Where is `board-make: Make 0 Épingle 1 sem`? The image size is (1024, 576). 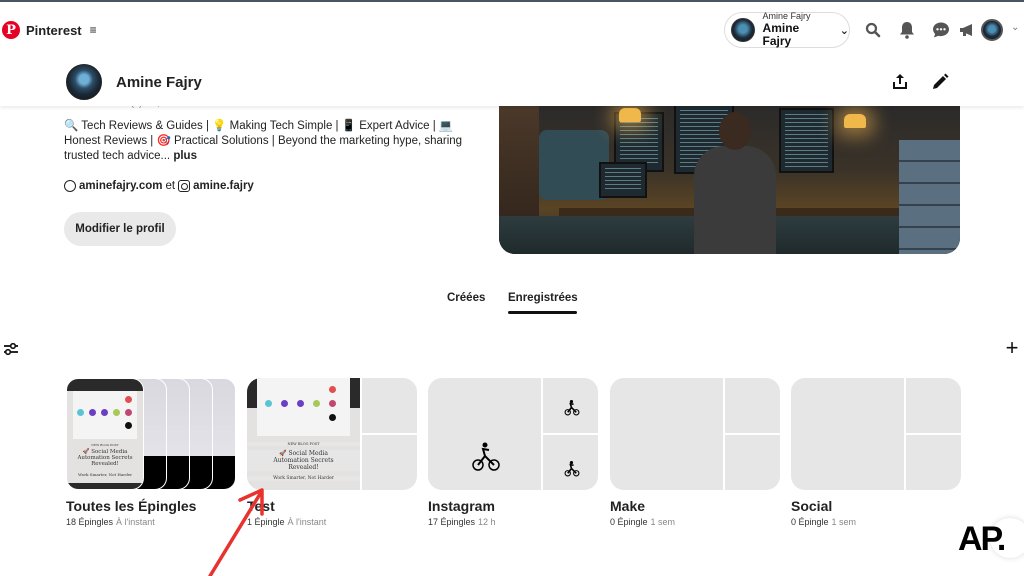 board-make: Make 0 Épingle 1 sem is located at coordinates (695, 452).